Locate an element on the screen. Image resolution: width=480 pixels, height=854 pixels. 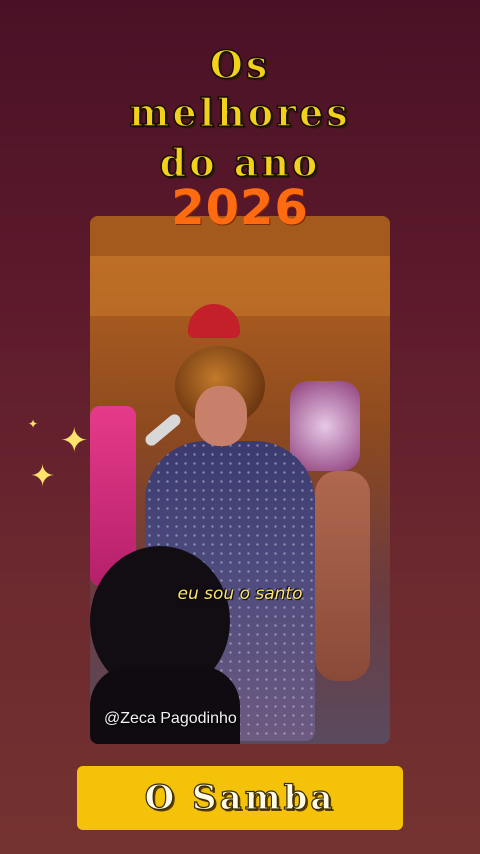
singer-face is located at coordinates (221, 416).